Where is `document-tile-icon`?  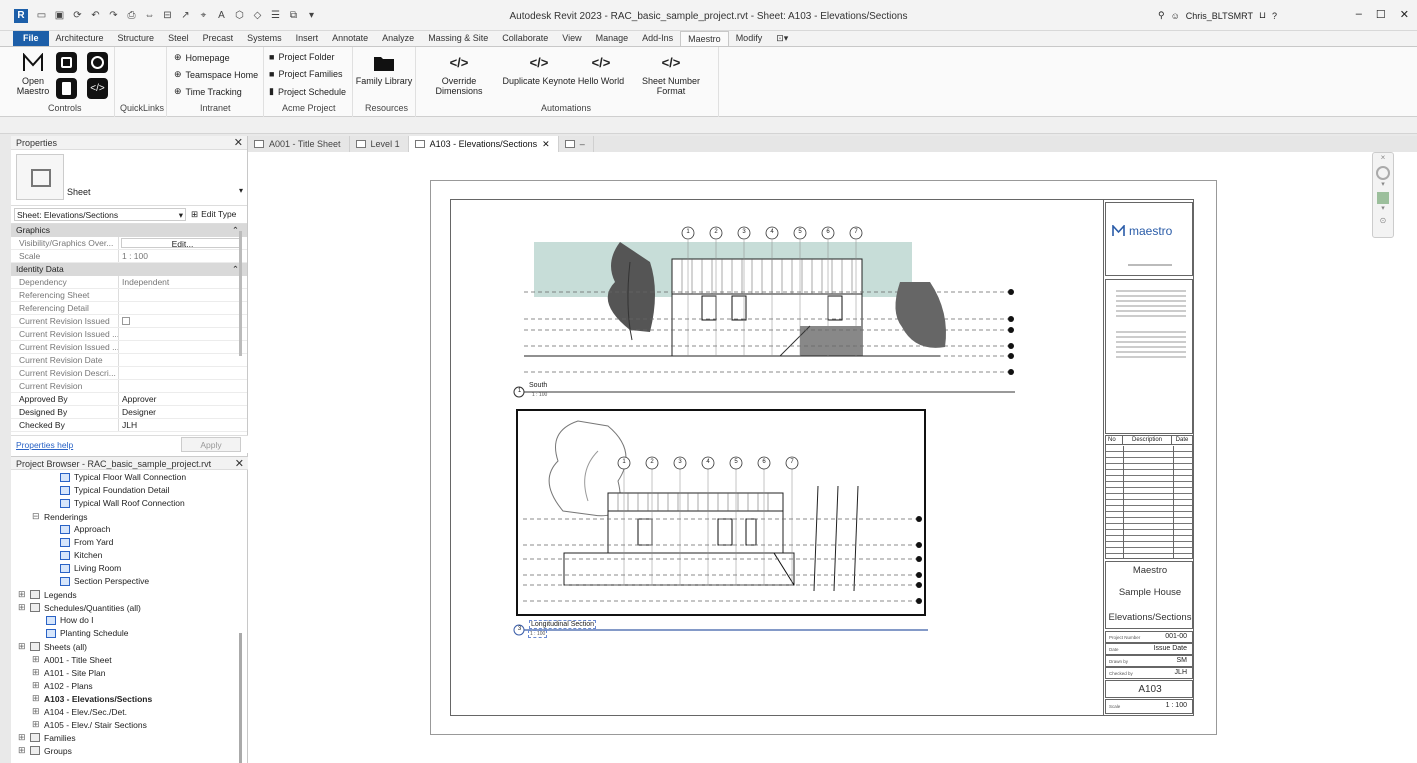 document-tile-icon is located at coordinates (66, 88).